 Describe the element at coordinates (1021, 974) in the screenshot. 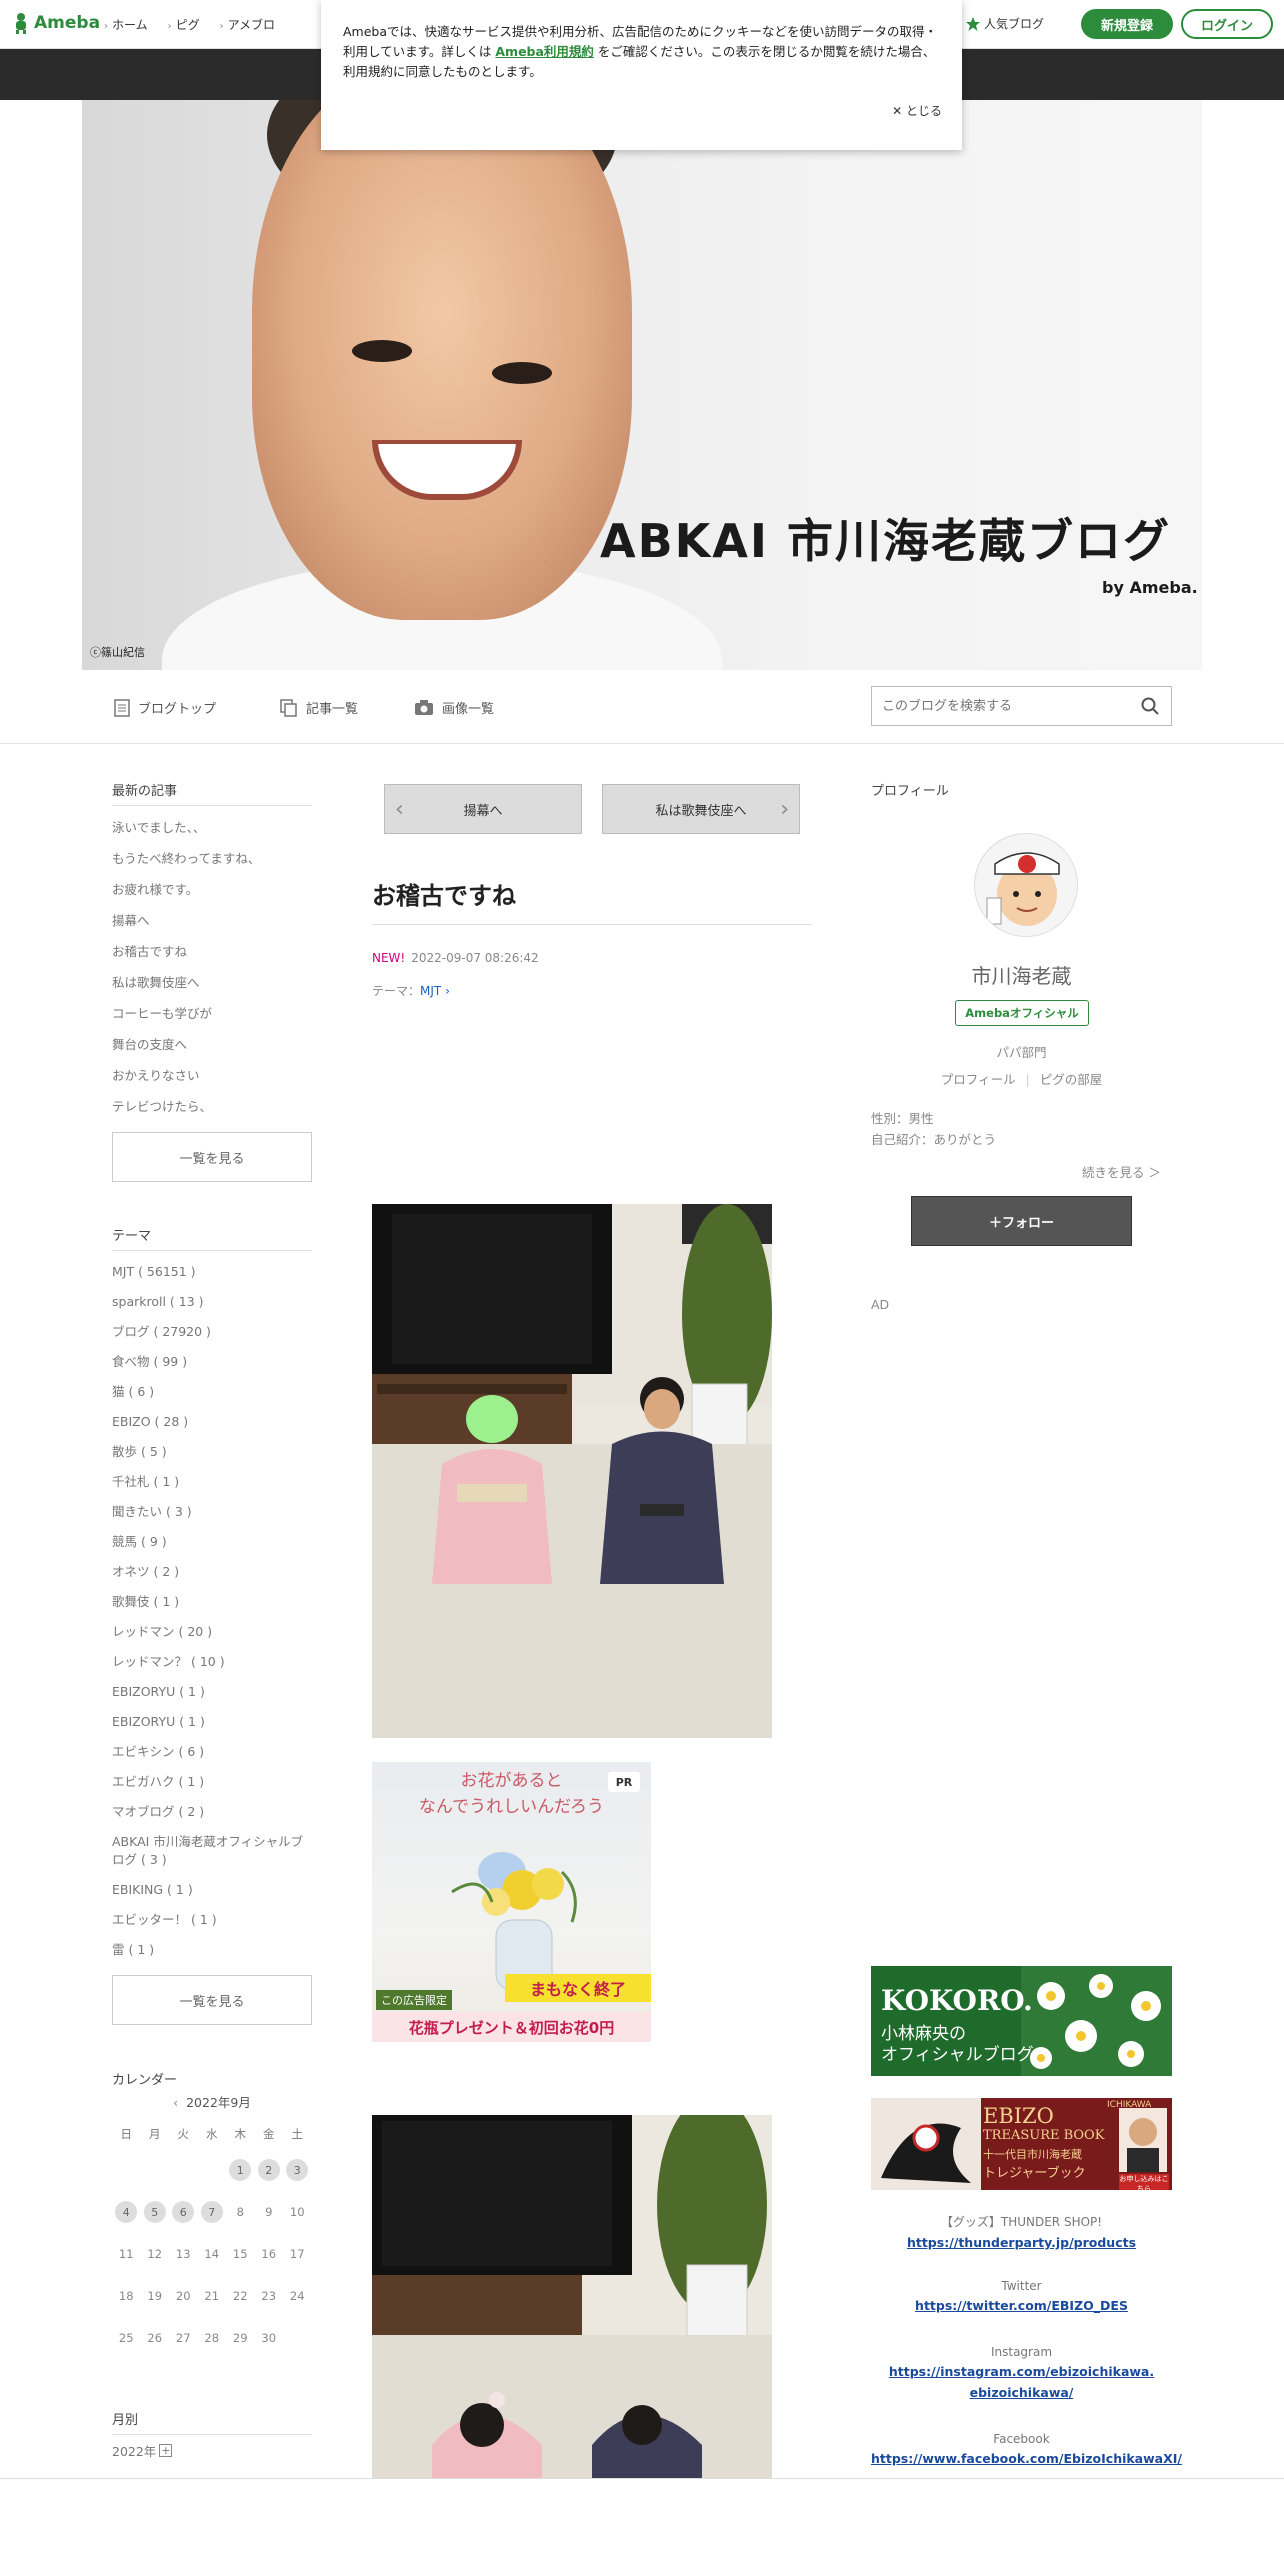

I see `profile-name: 市川海老蔵` at that location.